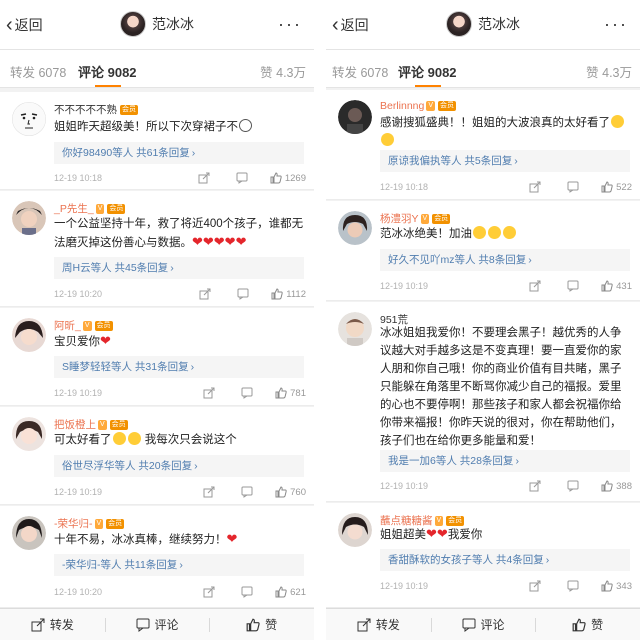 The height and width of the screenshot is (640, 640). I want to click on replies-link: 香甜酥软的女孩子等人 共4条回复 ›, so click(505, 560).